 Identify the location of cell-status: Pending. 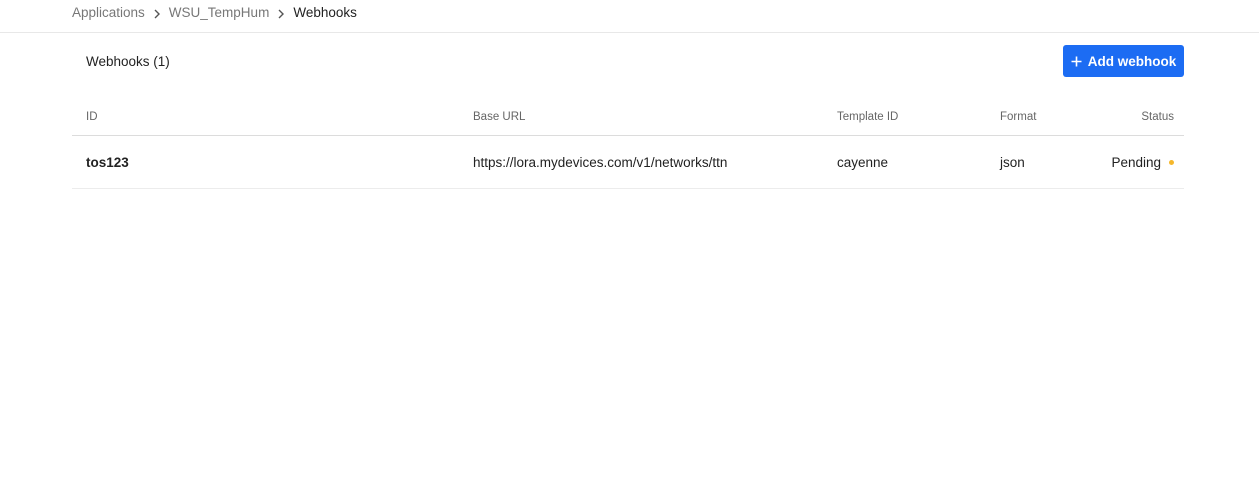
(1142, 162).